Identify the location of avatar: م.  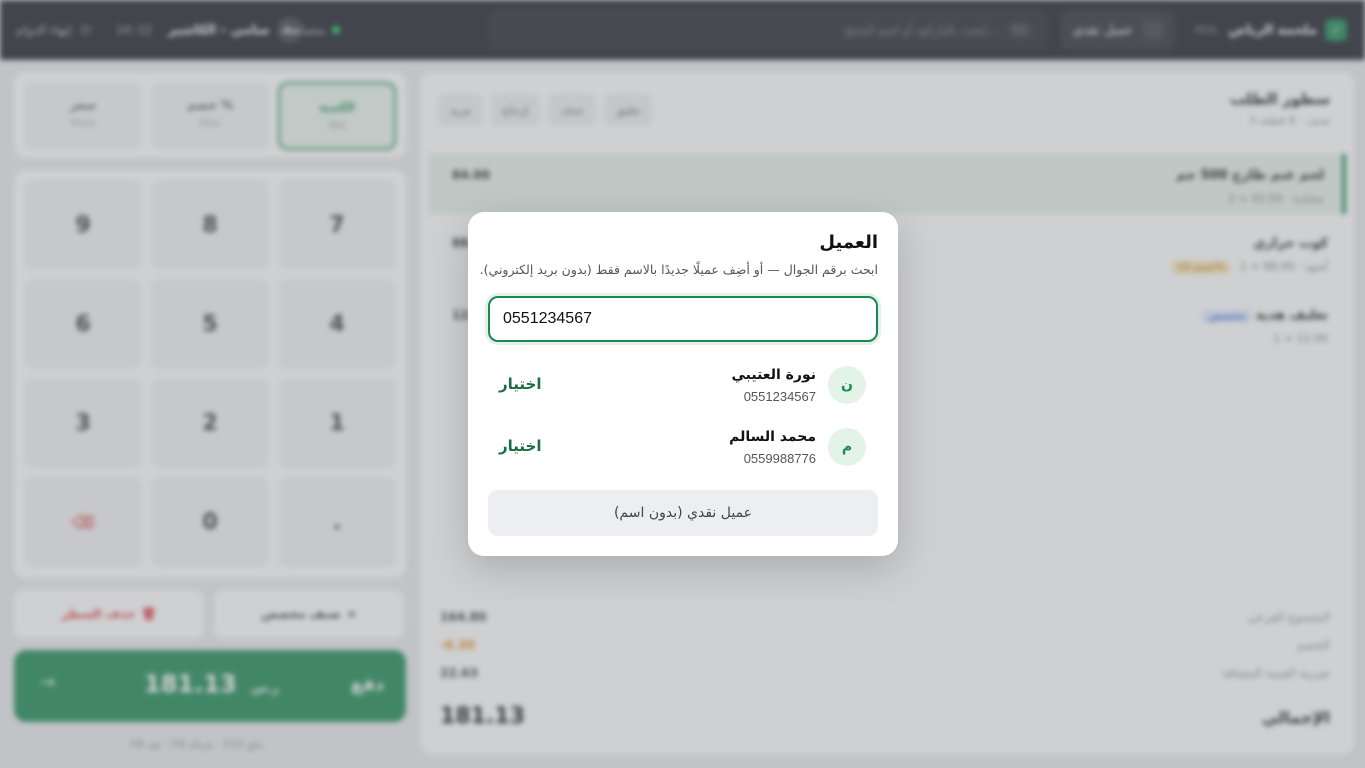
(847, 447).